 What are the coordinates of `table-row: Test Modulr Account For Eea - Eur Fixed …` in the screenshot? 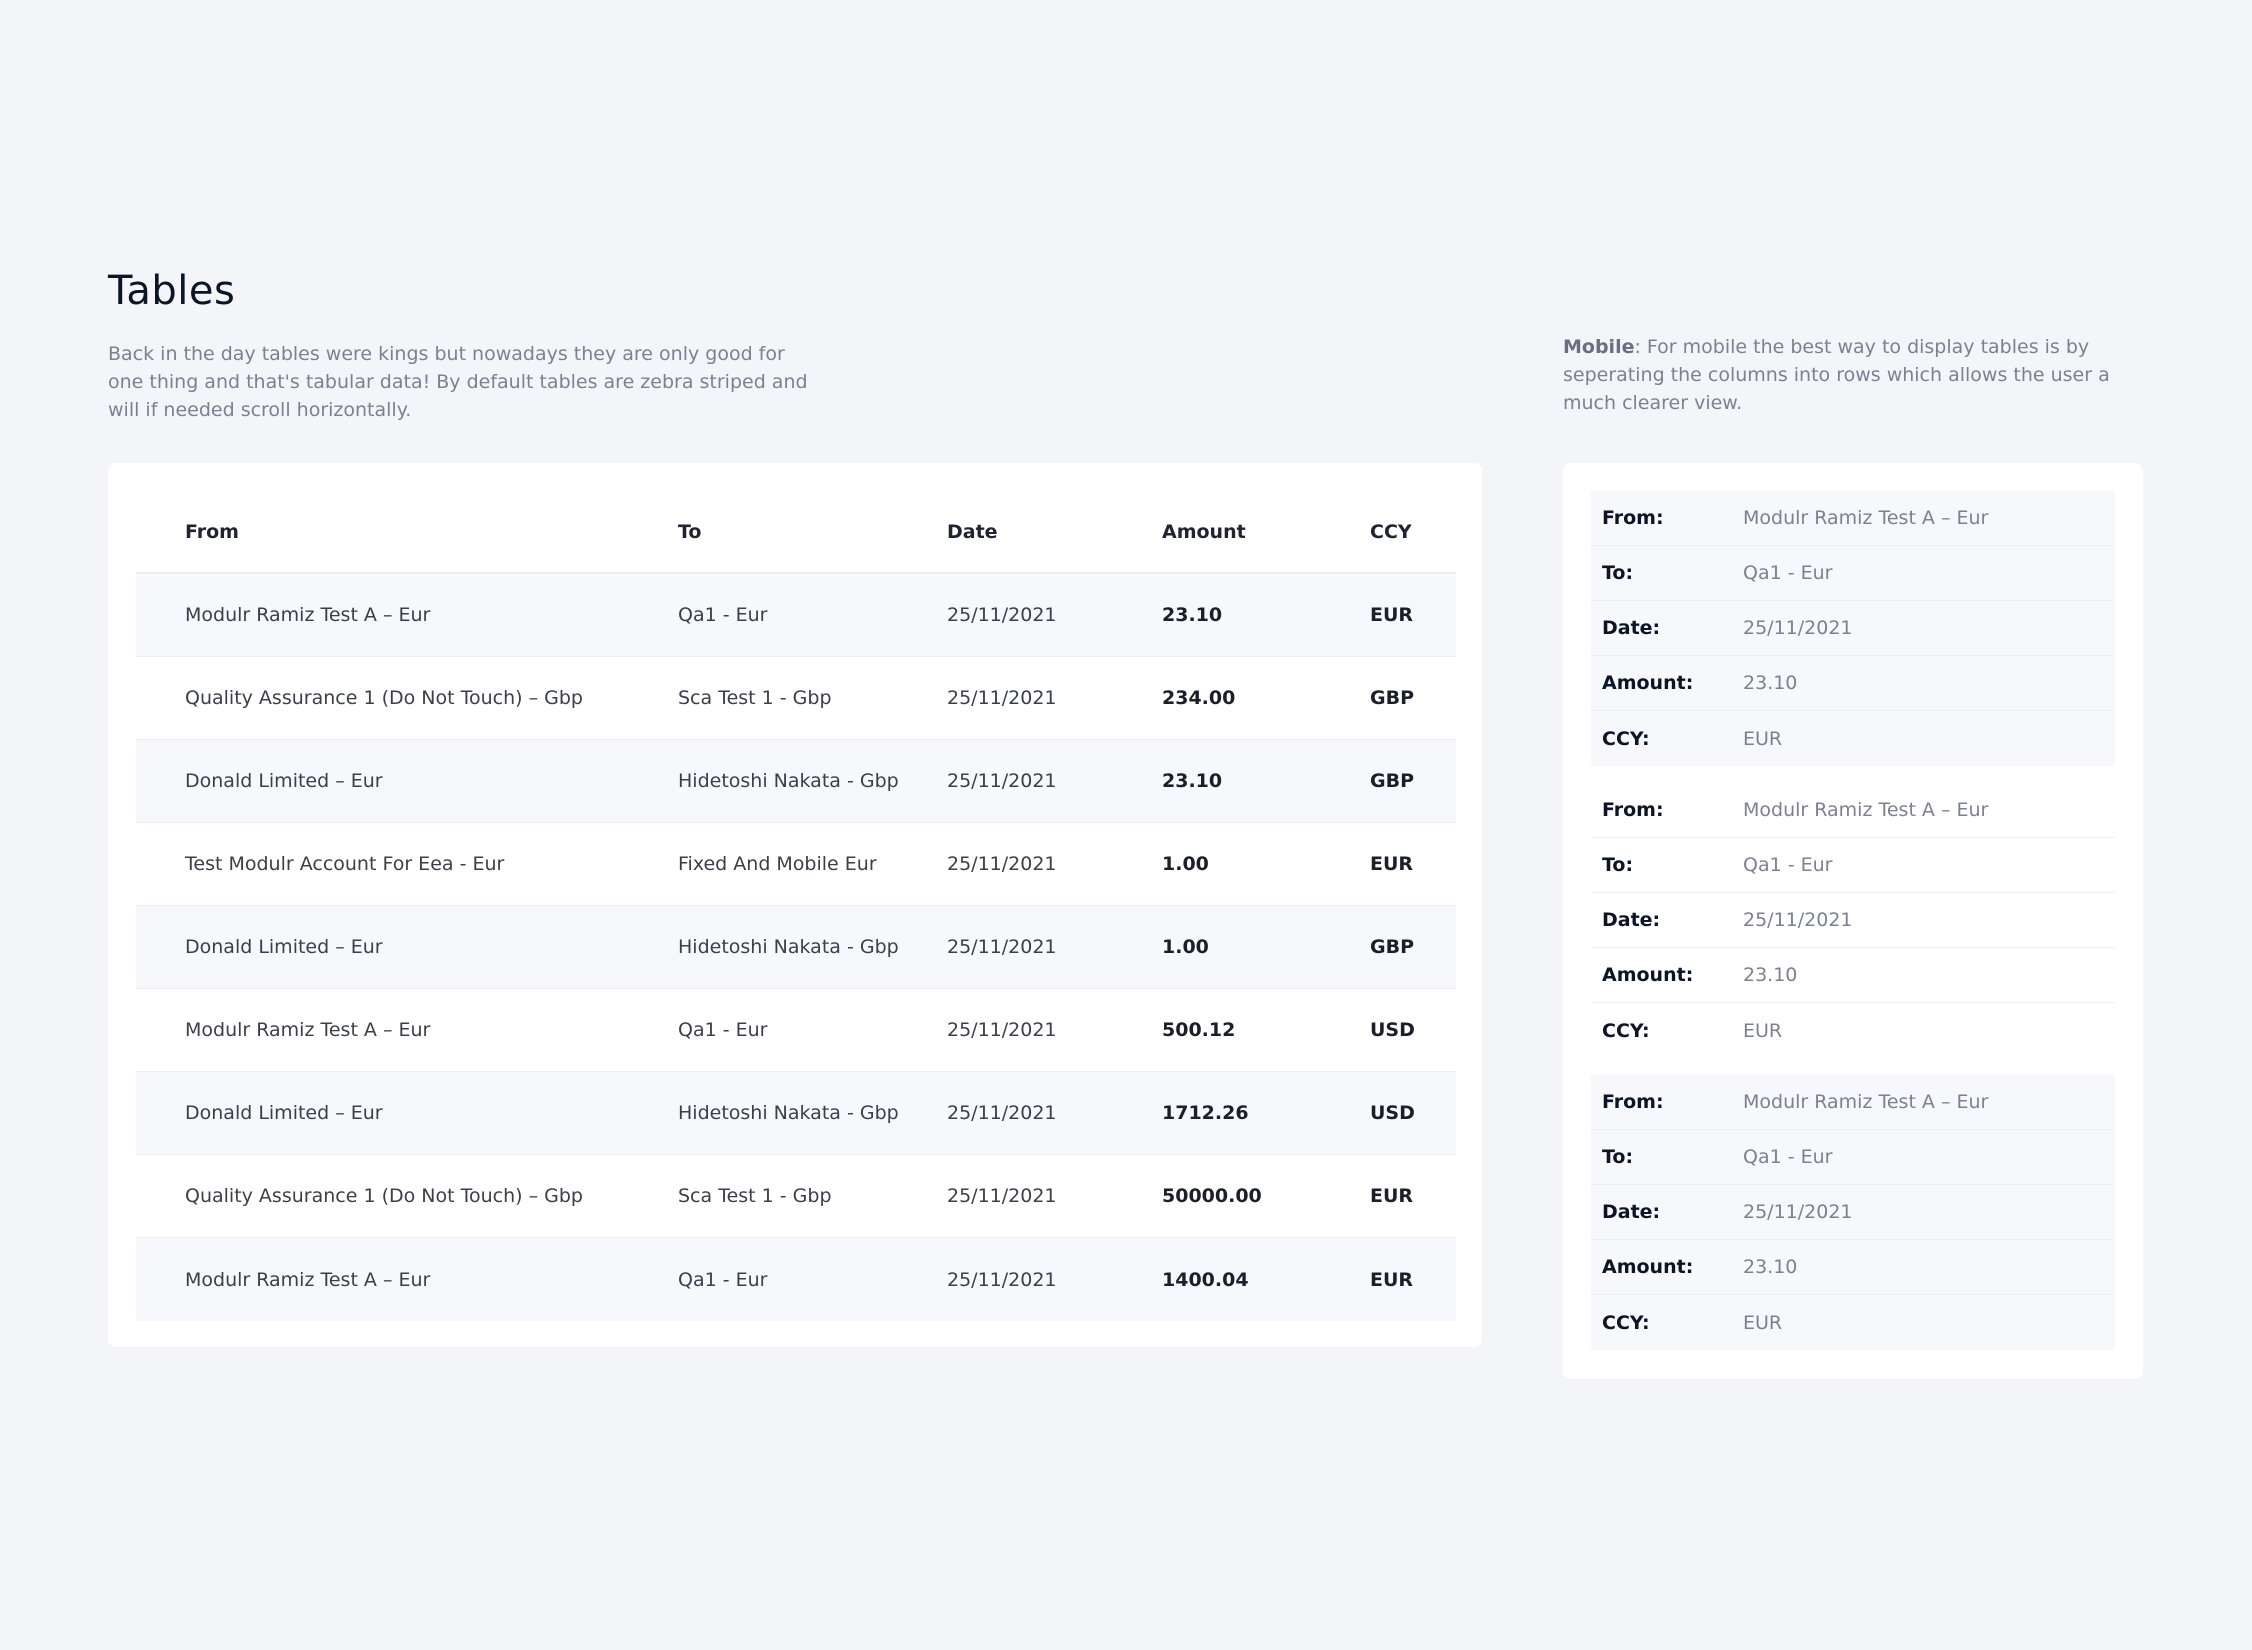 It's located at (796, 864).